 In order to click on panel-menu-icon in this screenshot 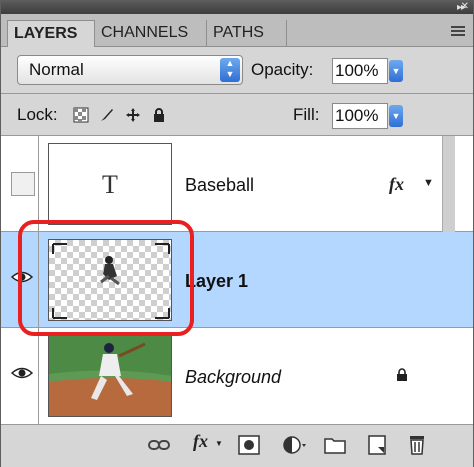, I will do `click(458, 32)`.